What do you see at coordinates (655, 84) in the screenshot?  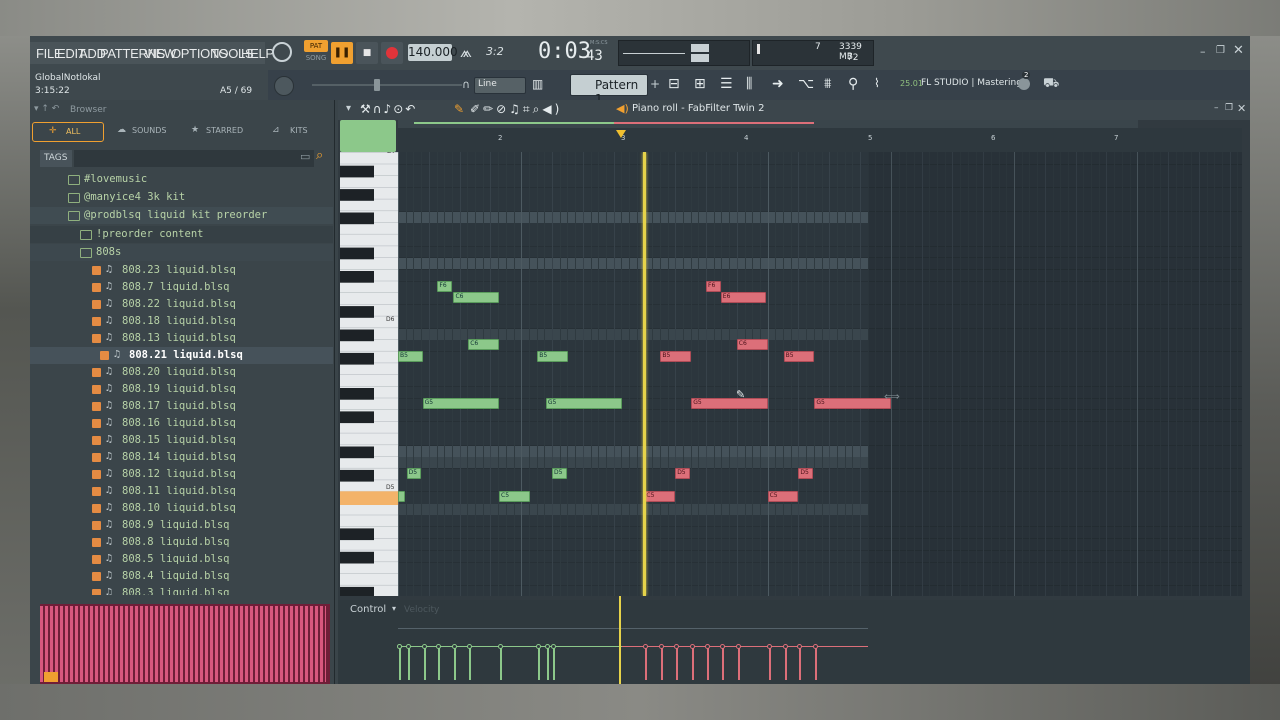 I see `add-pattern-icon: +` at bounding box center [655, 84].